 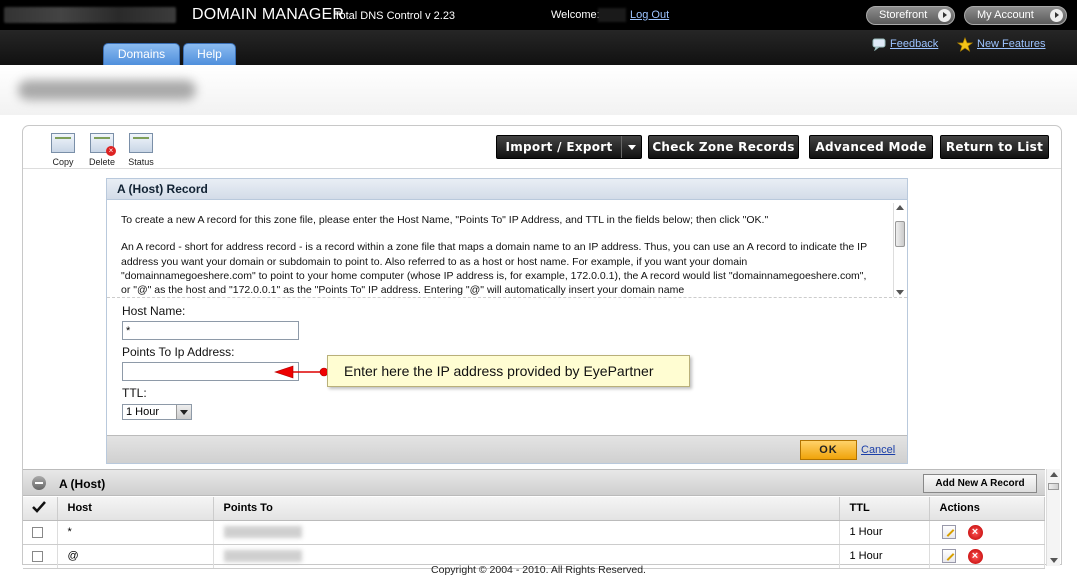 I want to click on app-version: Total DNS Control v 2.23, so click(x=395, y=16).